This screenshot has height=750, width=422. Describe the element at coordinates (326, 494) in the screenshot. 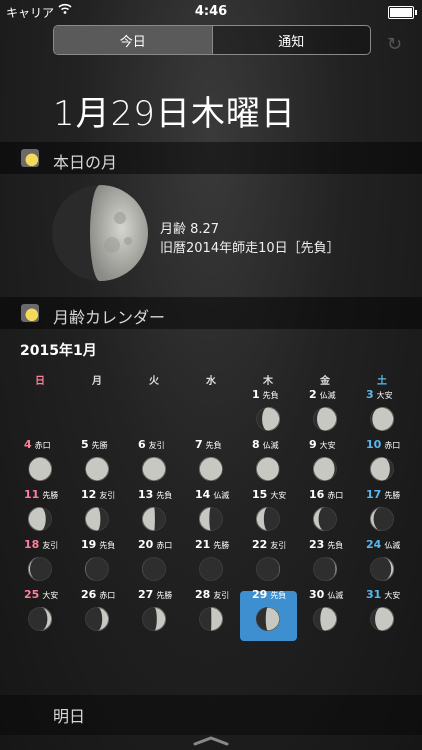

I see `calendar-day-16: 16 赤口` at that location.